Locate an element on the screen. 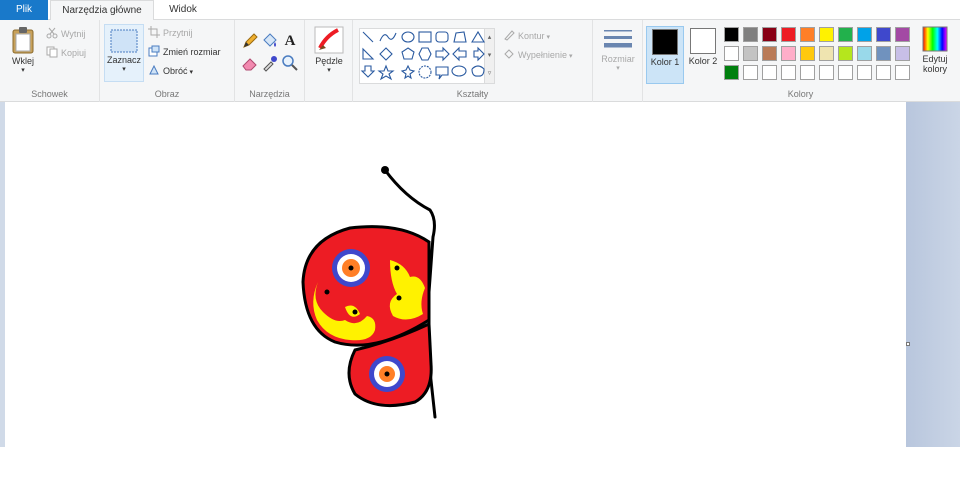  color-picker-icon is located at coordinates (270, 63).